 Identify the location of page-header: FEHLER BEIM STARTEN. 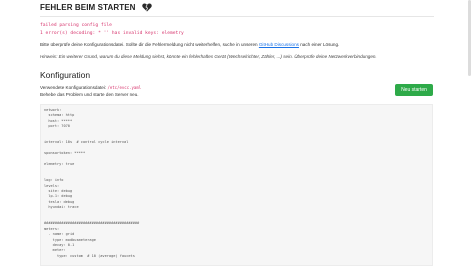
(96, 7).